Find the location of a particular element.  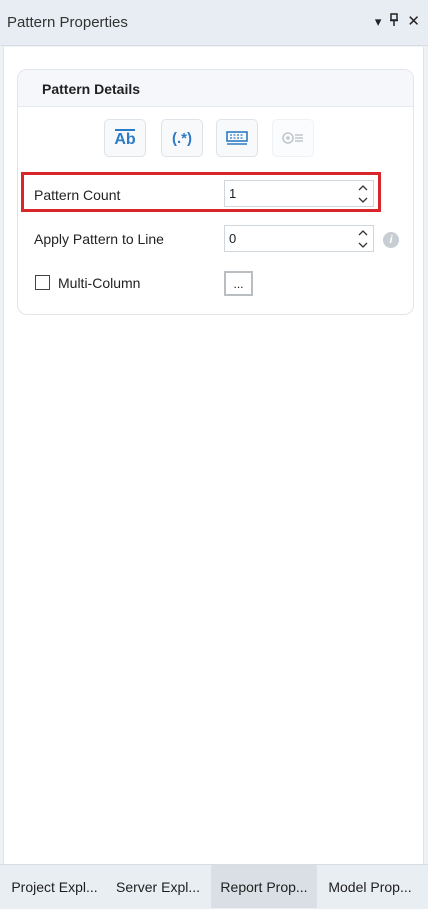

spinner-arrows-icon is located at coordinates (363, 239).